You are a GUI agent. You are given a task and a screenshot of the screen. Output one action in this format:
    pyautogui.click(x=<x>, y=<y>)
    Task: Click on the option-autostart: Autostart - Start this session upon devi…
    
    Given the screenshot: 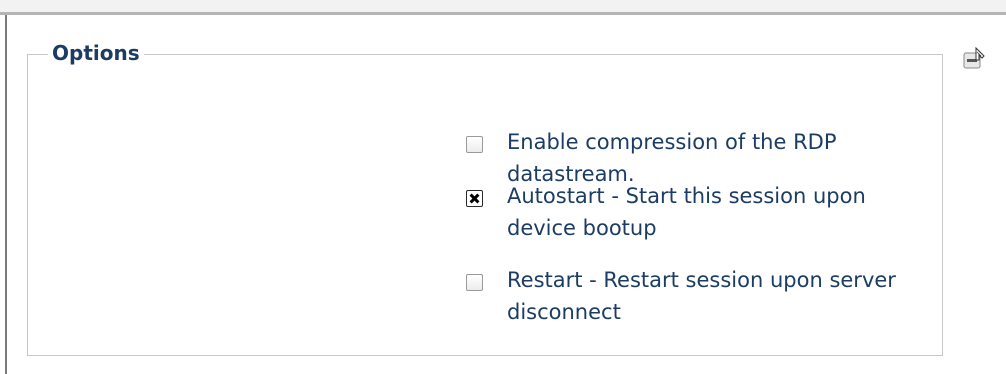 What is the action you would take?
    pyautogui.click(x=696, y=212)
    